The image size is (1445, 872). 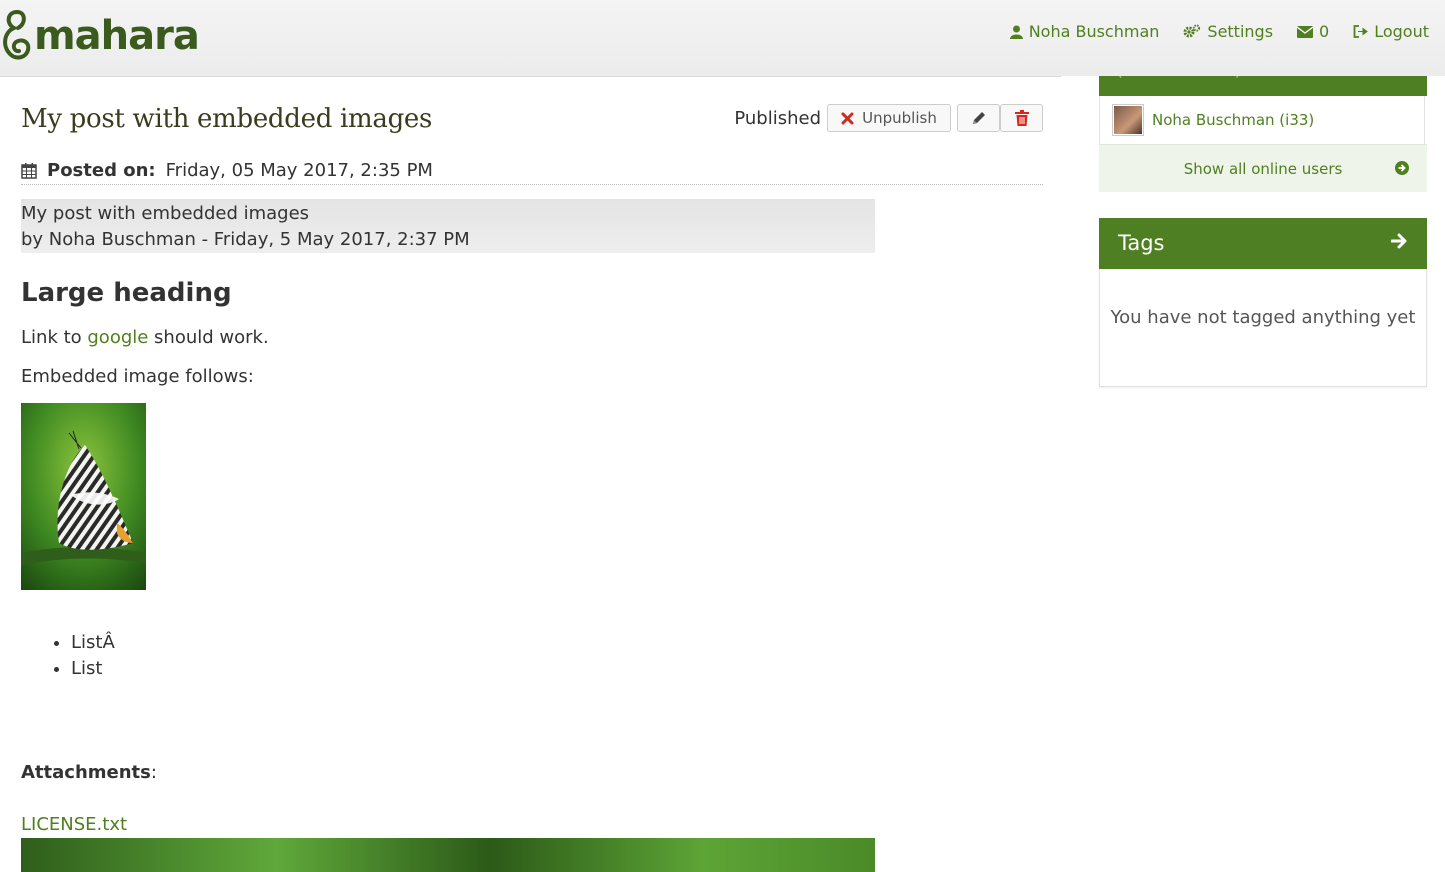 I want to click on mahara-logo: mahara, so click(x=101, y=36).